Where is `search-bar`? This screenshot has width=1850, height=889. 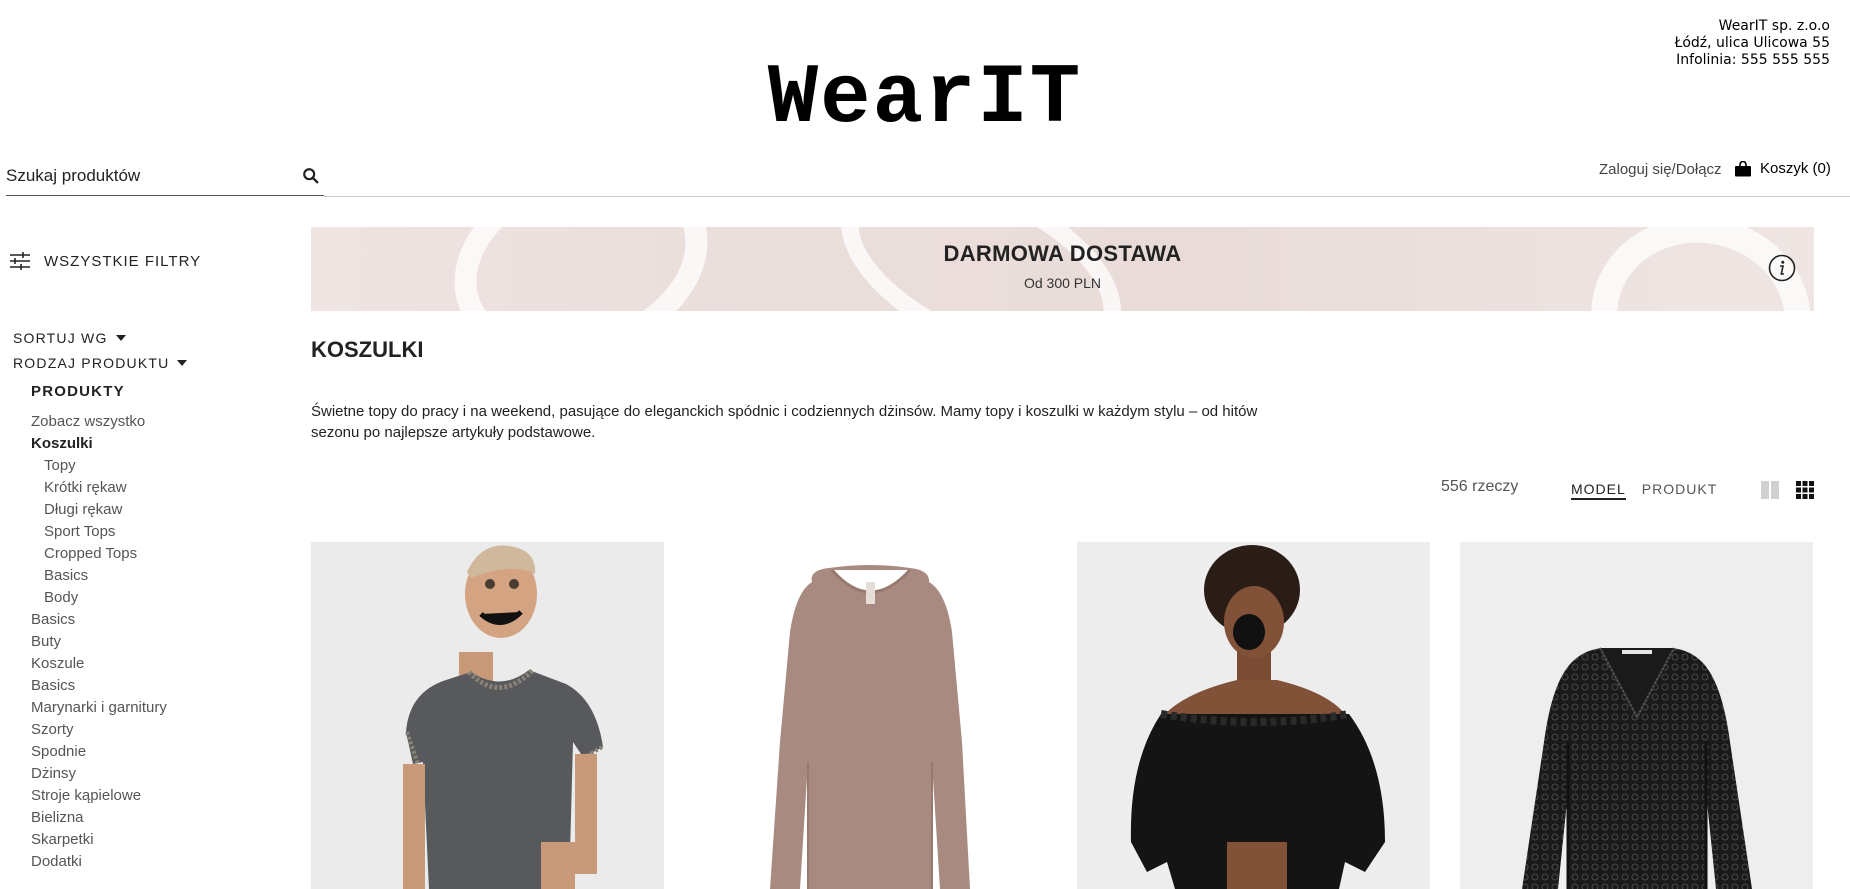
search-bar is located at coordinates (165, 178).